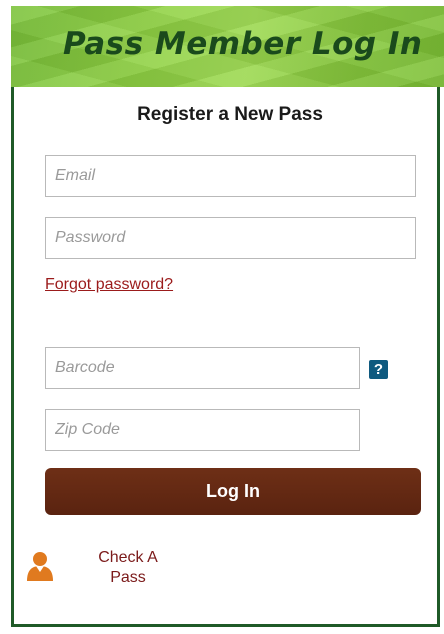 The width and height of the screenshot is (444, 634). What do you see at coordinates (202, 430) in the screenshot?
I see `zip-code-input` at bounding box center [202, 430].